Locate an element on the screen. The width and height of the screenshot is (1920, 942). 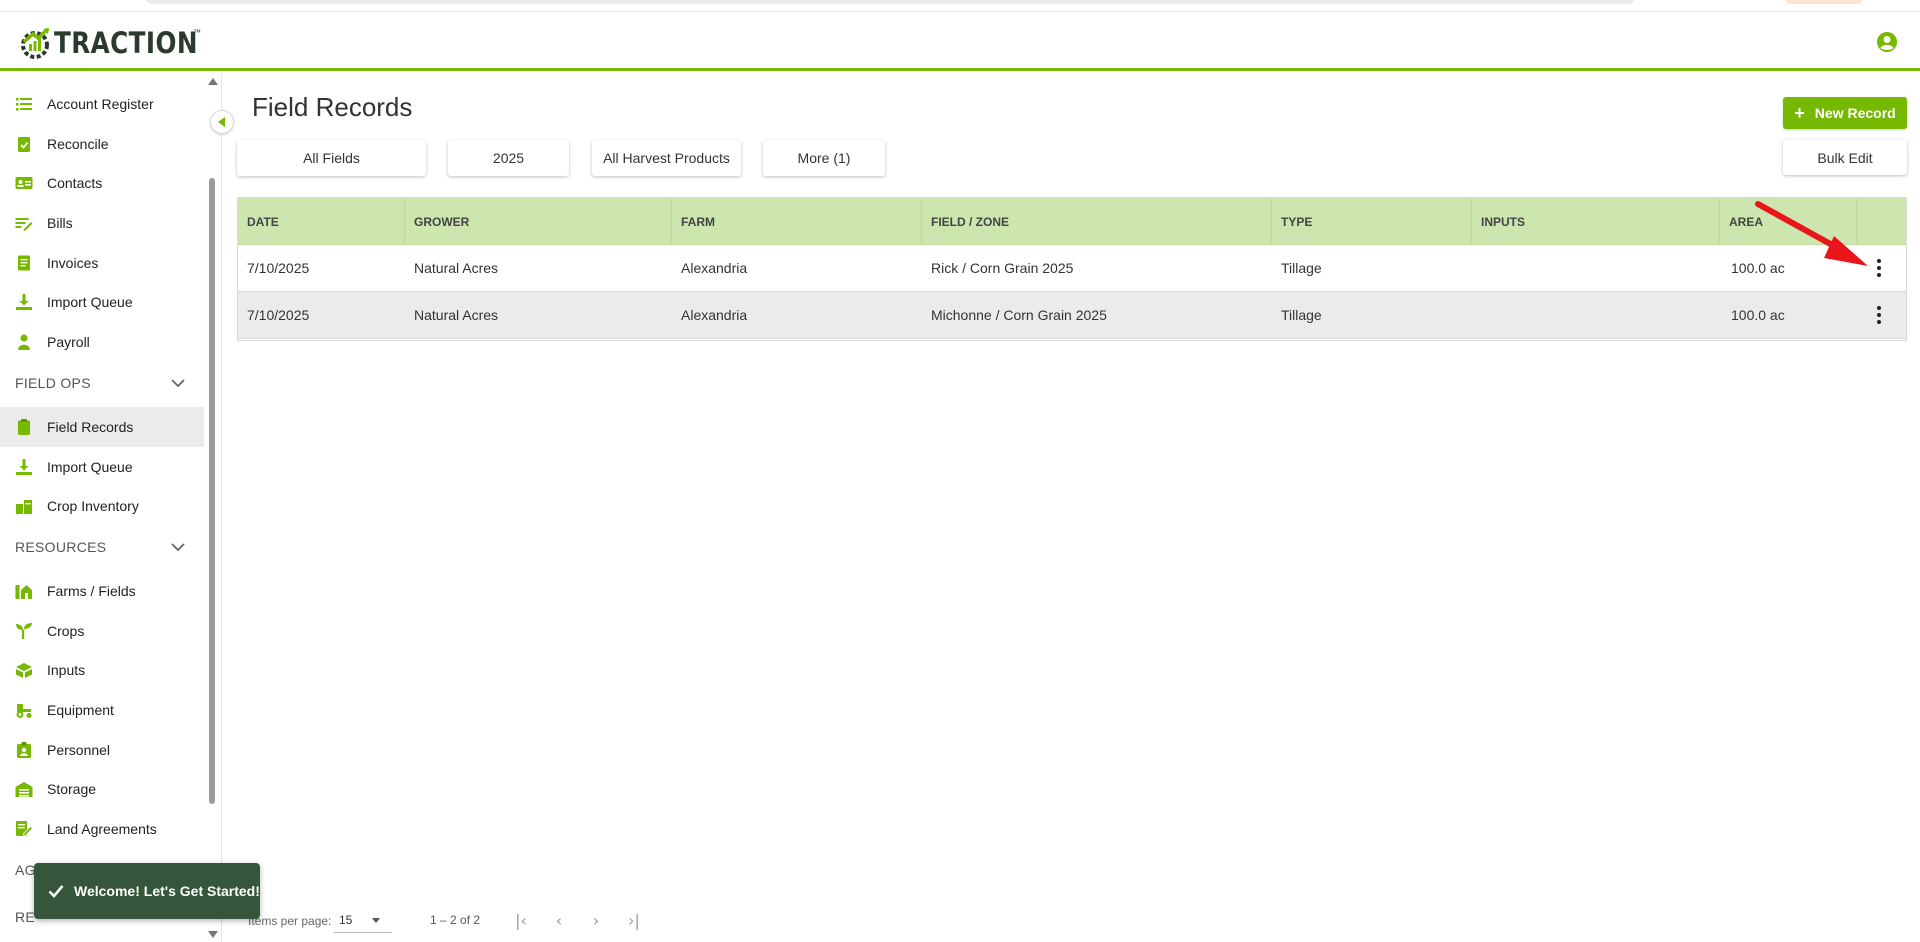
filter-fields: All Fields is located at coordinates (331, 158).